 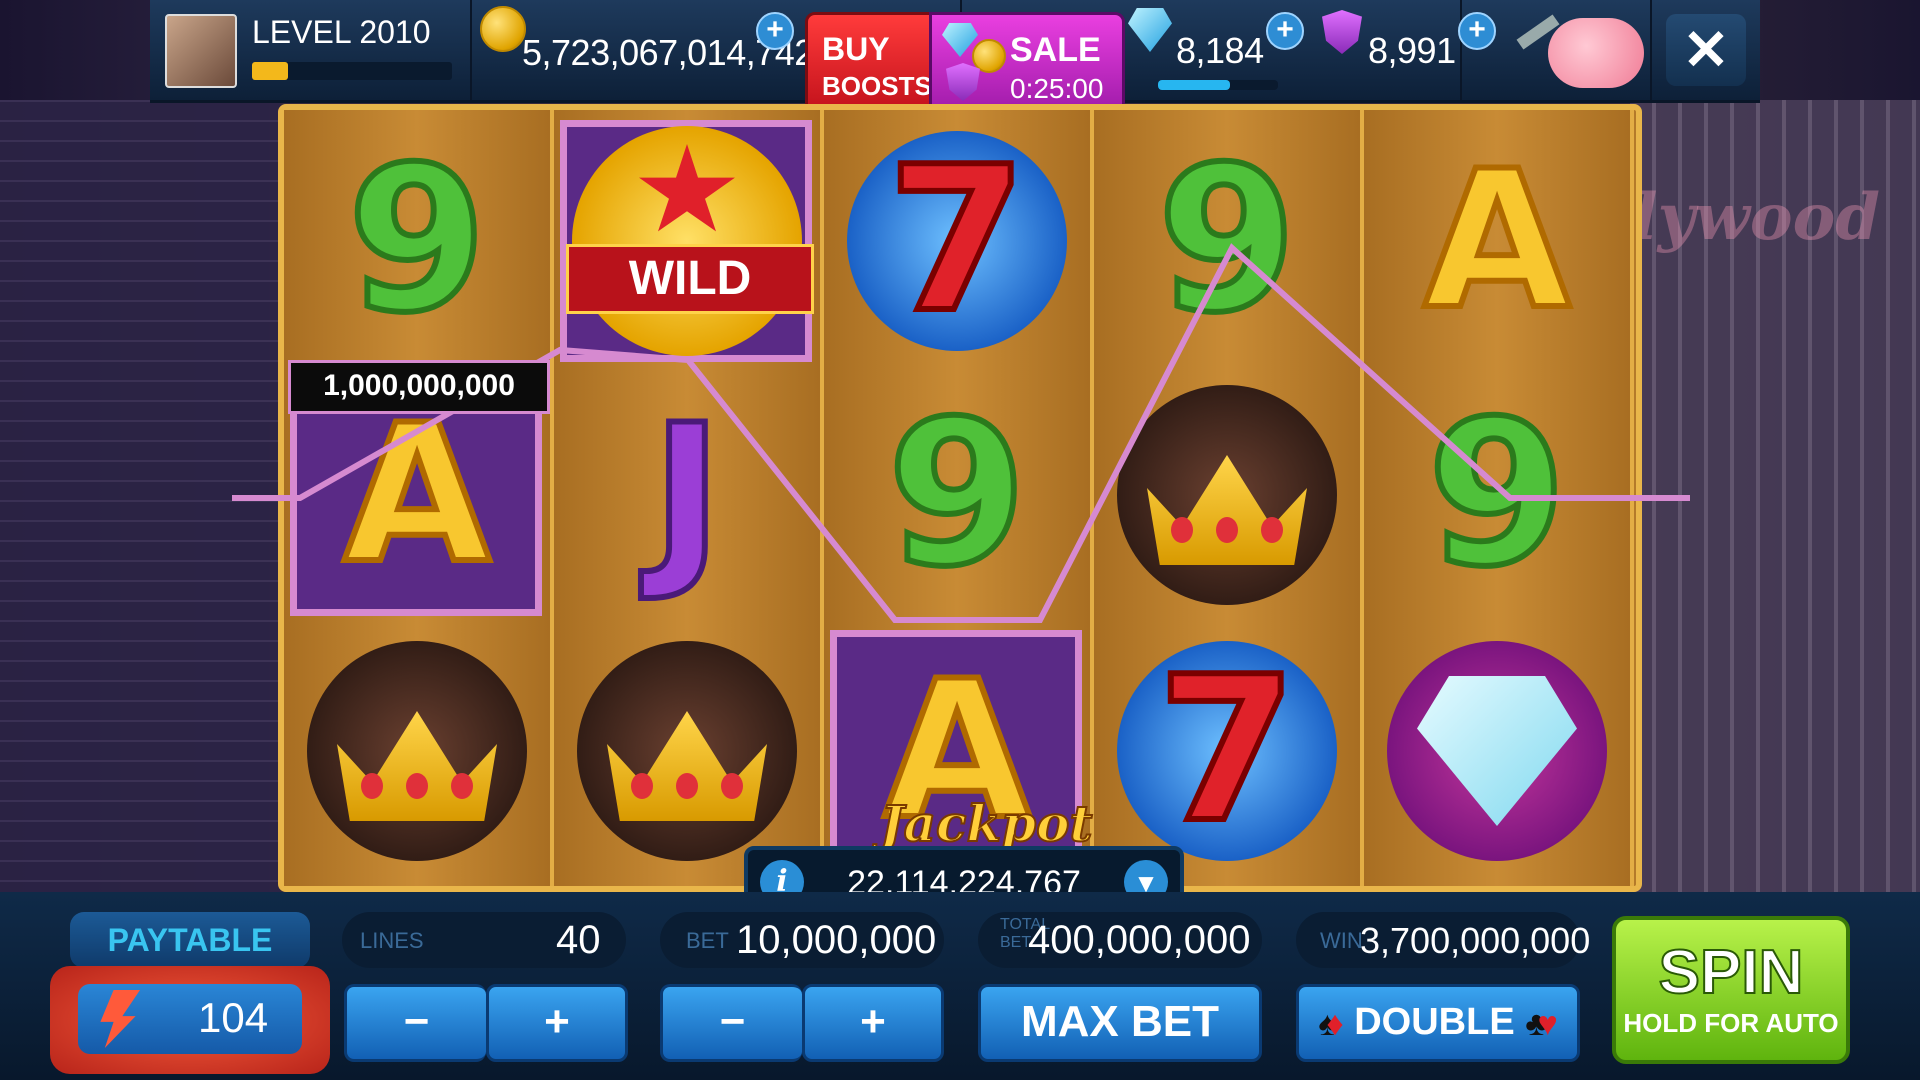 I want to click on gem-progress-bar, so click(x=1218, y=85).